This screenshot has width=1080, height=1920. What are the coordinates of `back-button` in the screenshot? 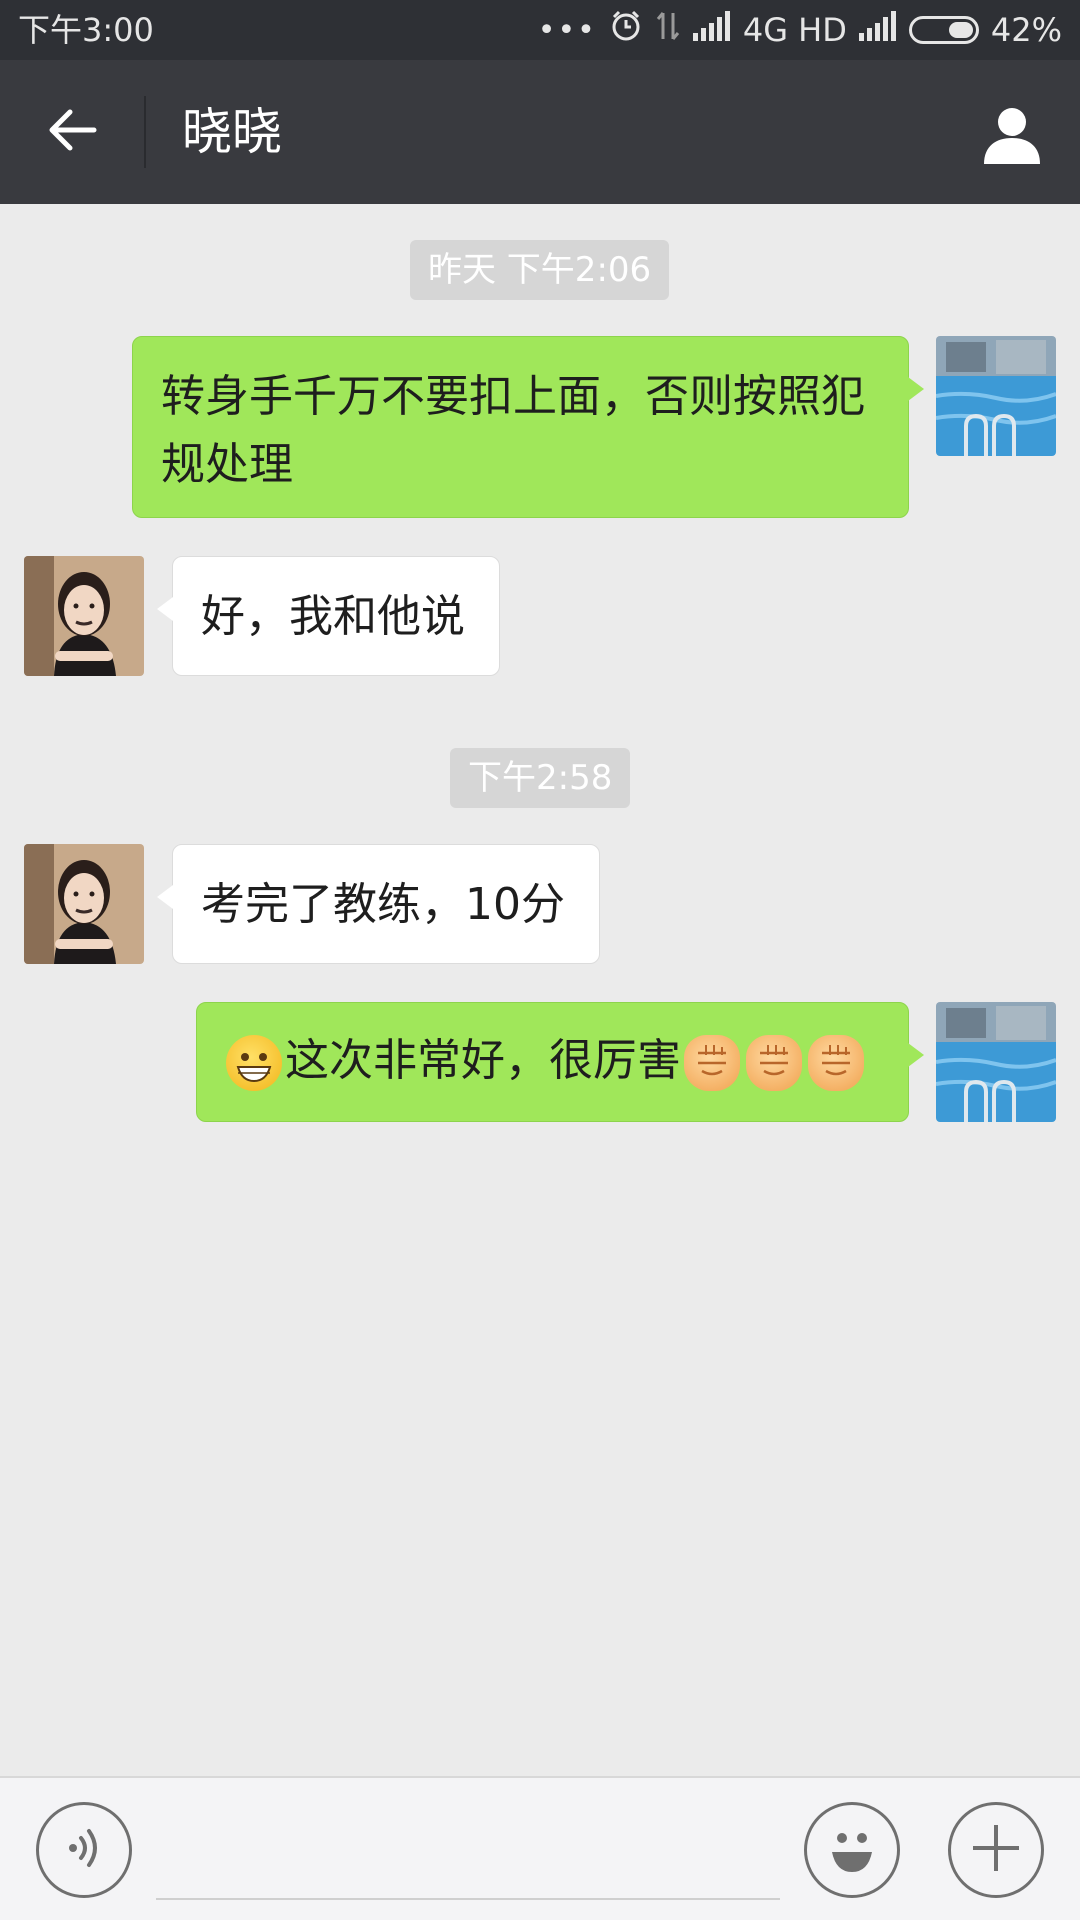 It's located at (72, 132).